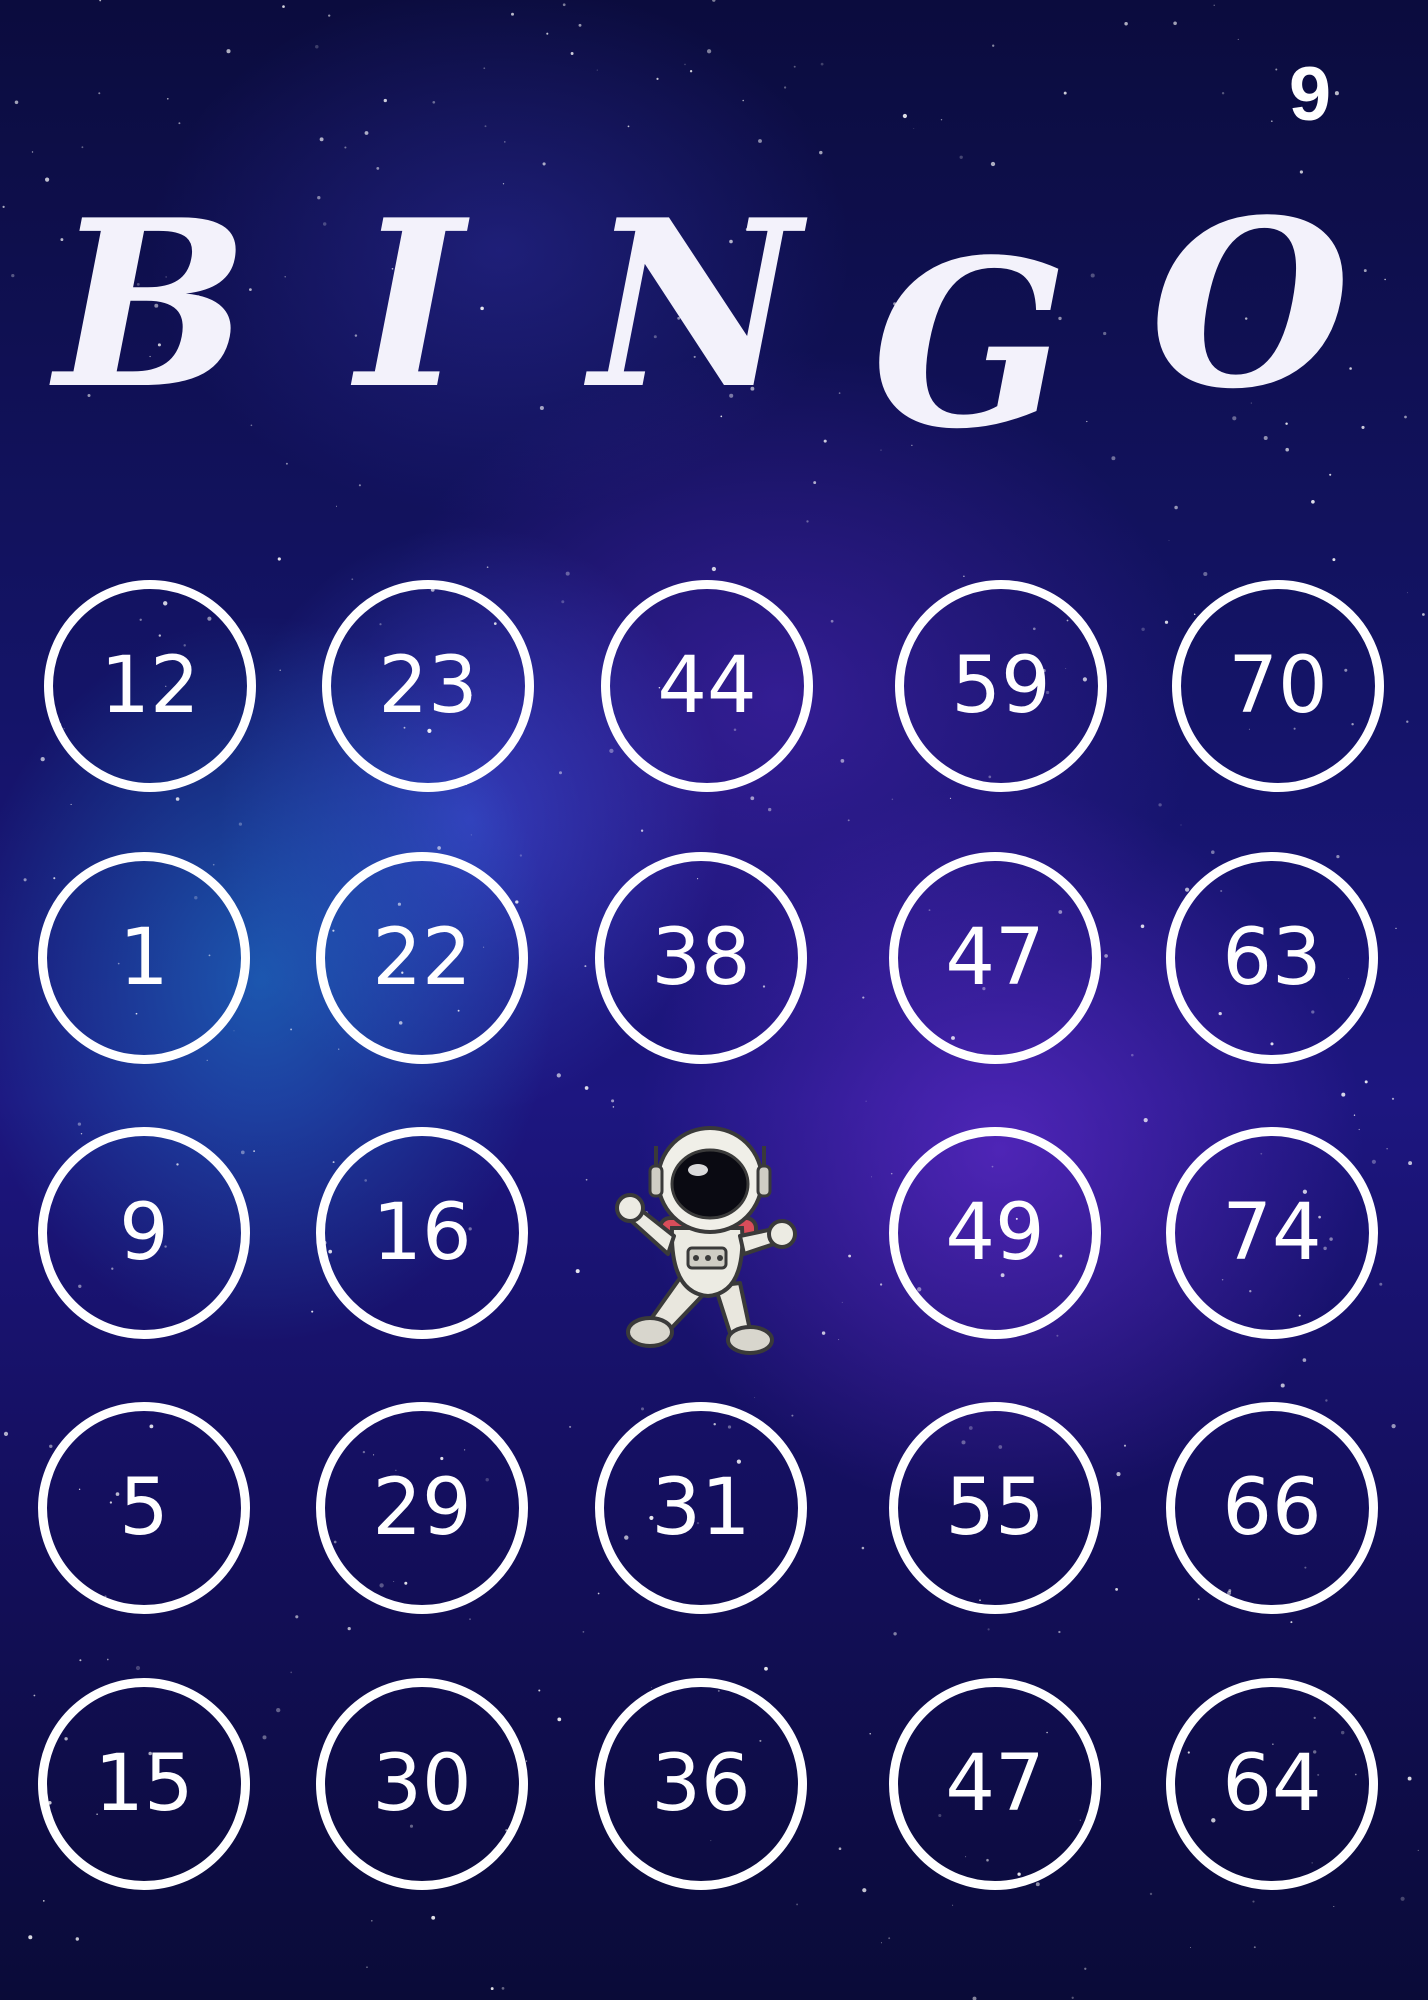 The width and height of the screenshot is (1428, 2000). I want to click on bingo-cell-n5: 36, so click(701, 1784).